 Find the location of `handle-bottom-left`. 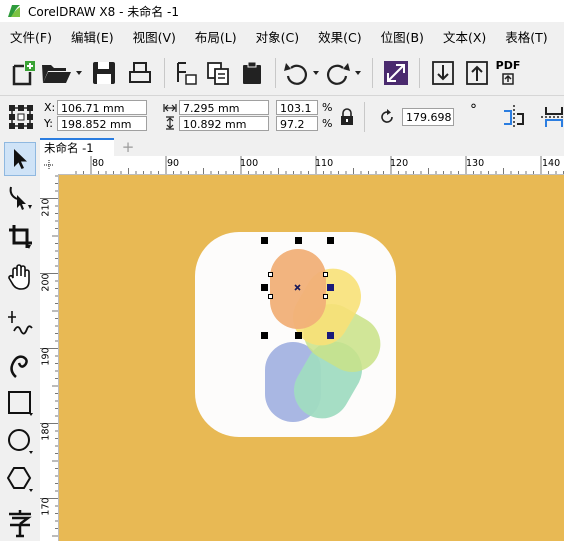

handle-bottom-left is located at coordinates (264, 335).